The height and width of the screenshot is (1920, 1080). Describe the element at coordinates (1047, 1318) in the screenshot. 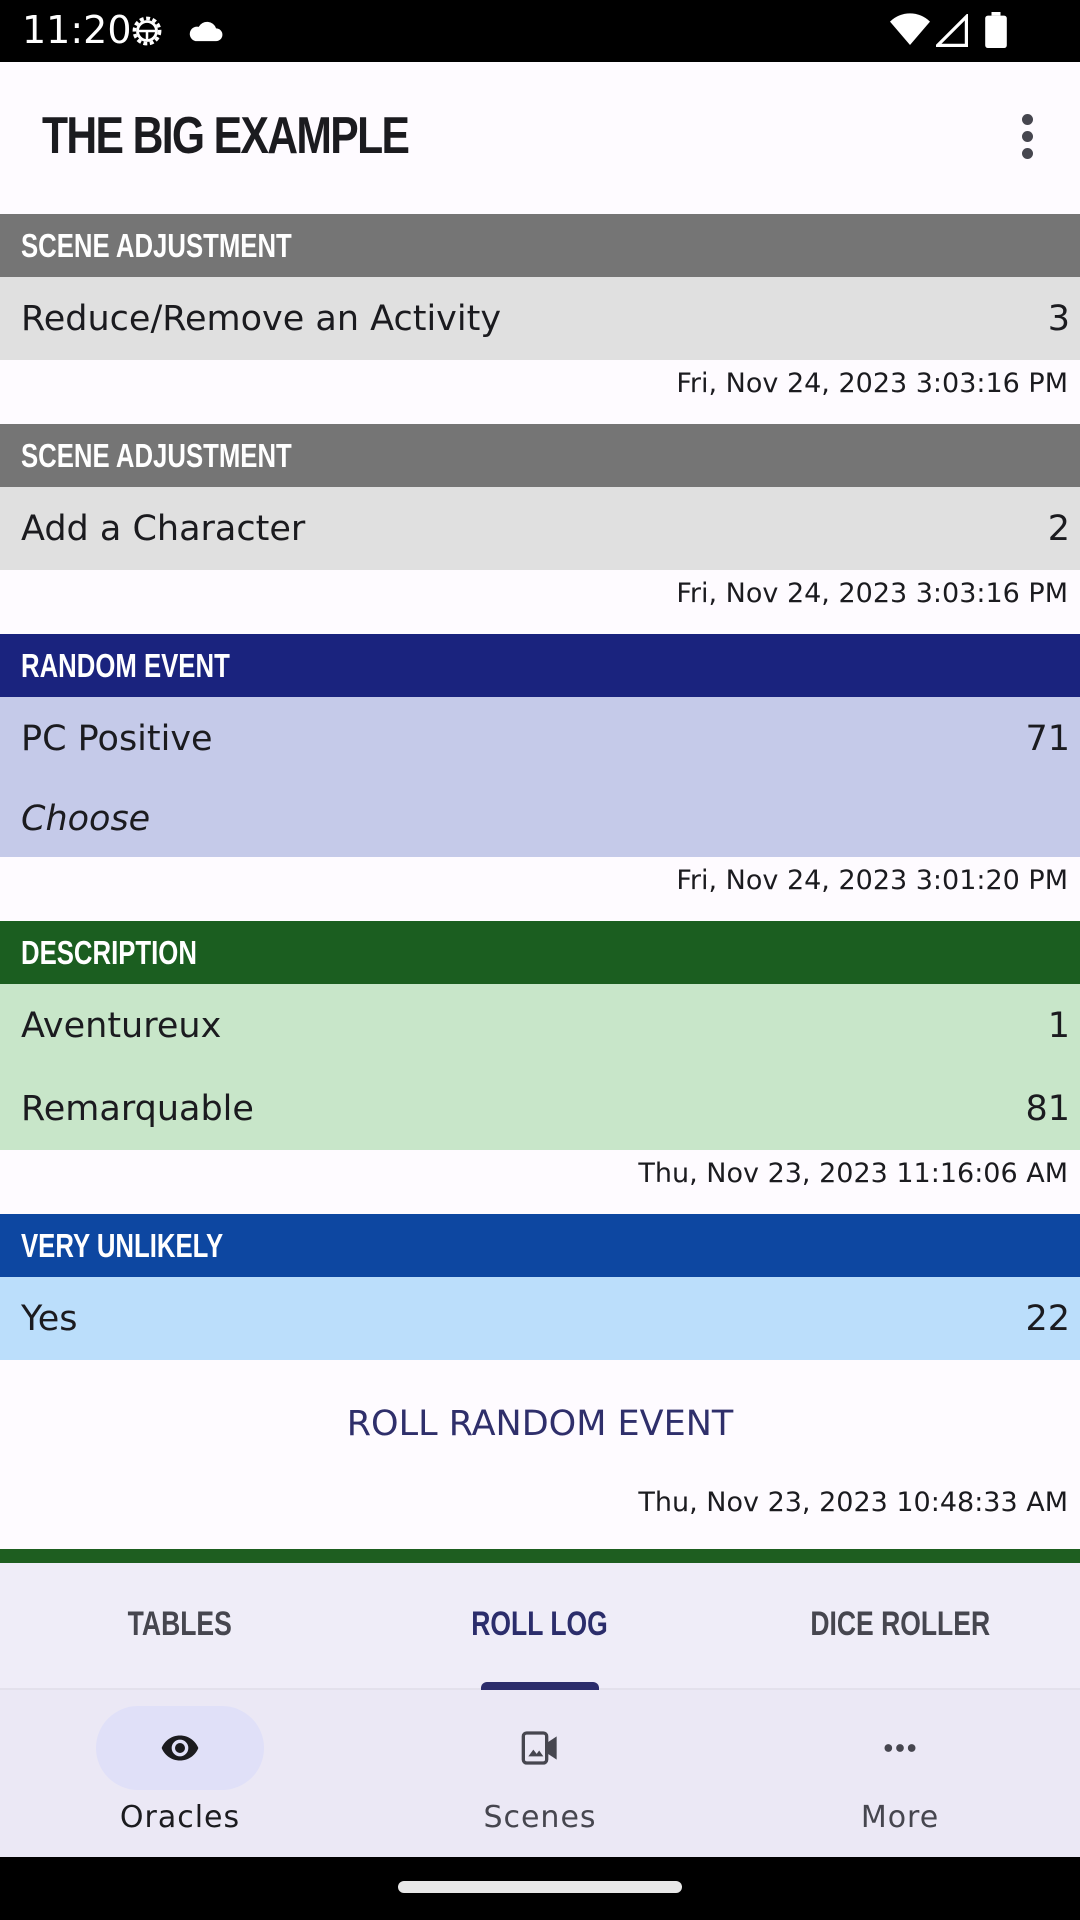

I see `result-value: 22` at that location.